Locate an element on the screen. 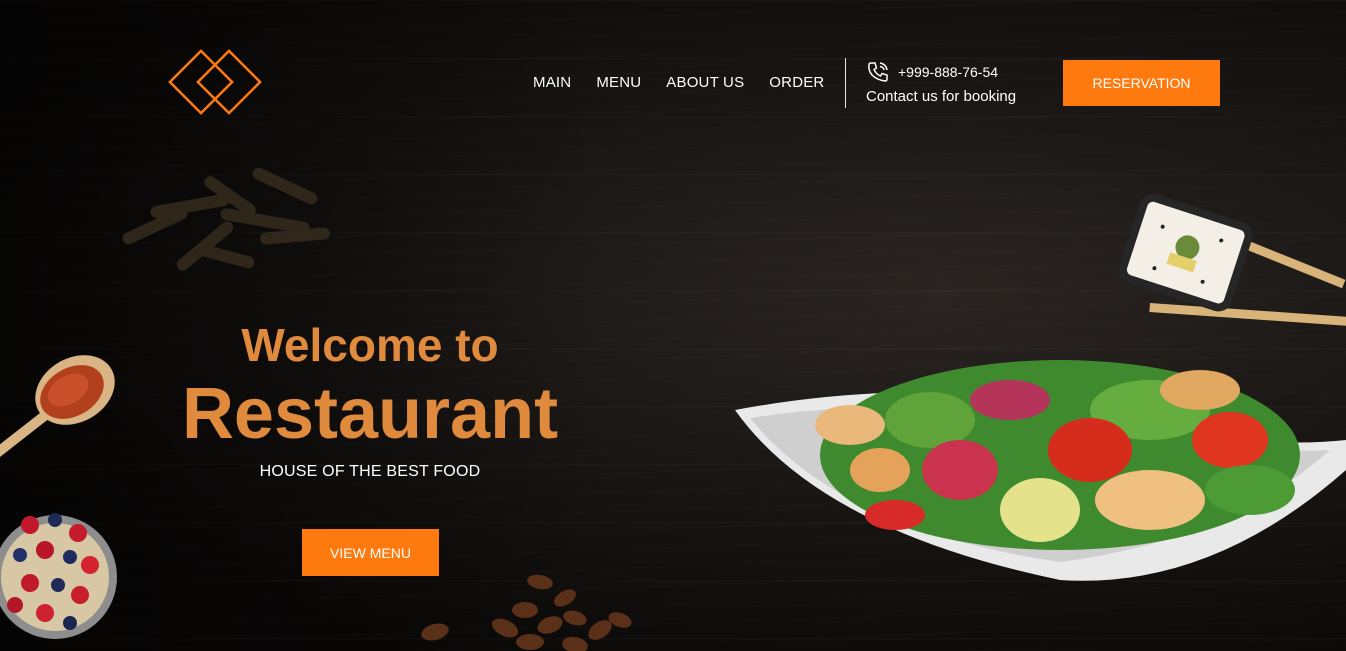 The image size is (1346, 651). phone-icon is located at coordinates (878, 72).